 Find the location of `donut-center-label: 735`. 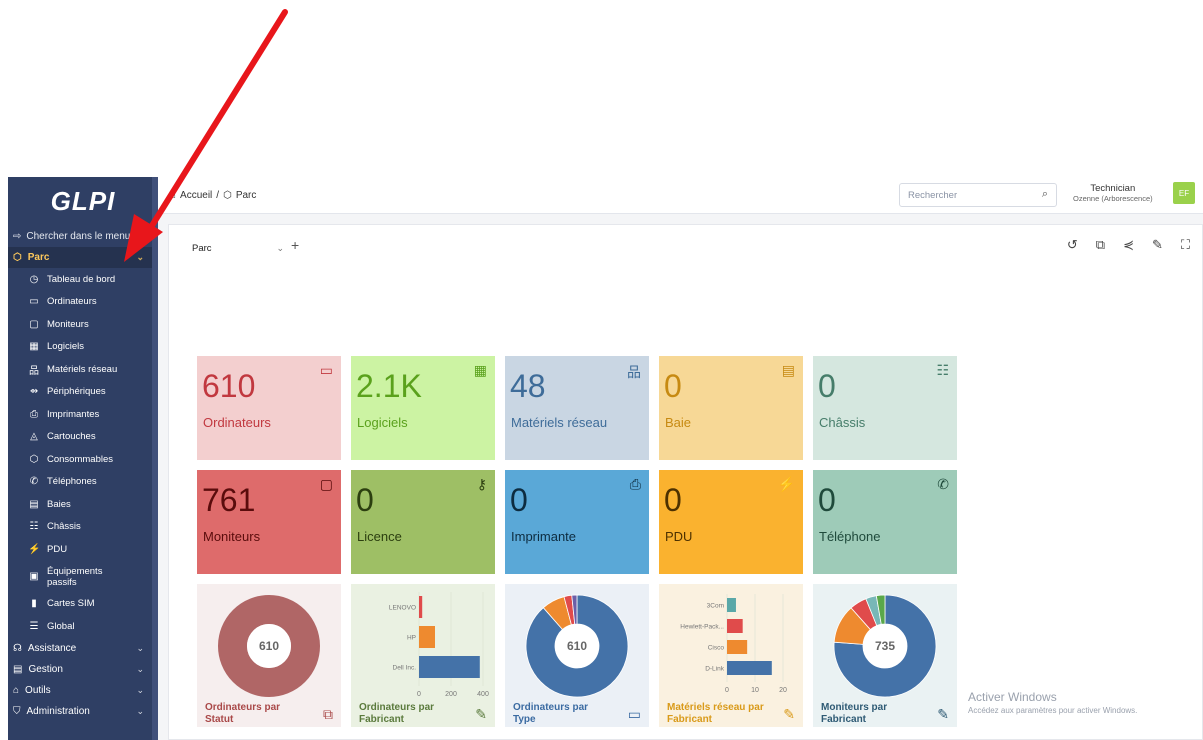

donut-center-label: 735 is located at coordinates (885, 646).